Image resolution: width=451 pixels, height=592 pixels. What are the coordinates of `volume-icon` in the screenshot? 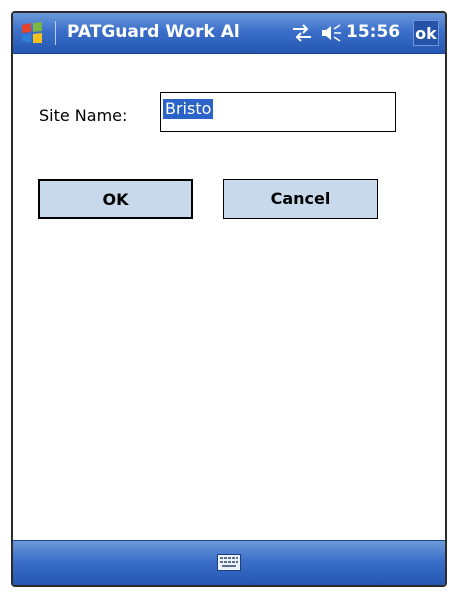 It's located at (331, 33).